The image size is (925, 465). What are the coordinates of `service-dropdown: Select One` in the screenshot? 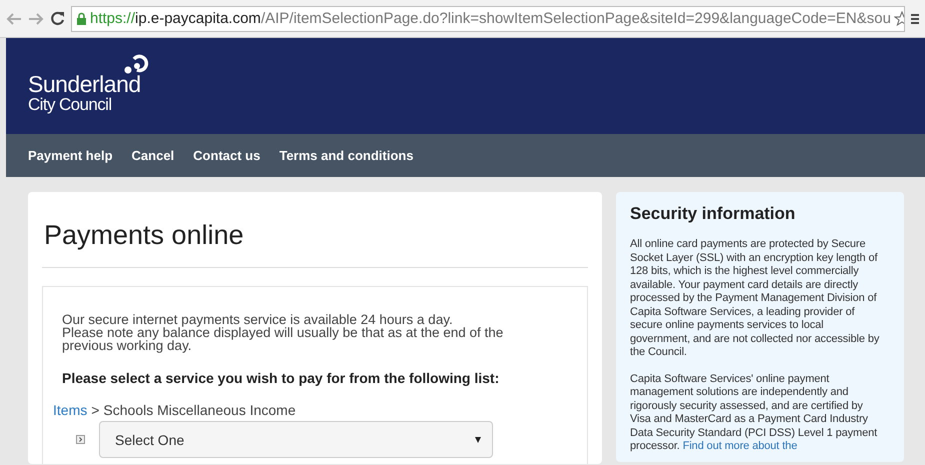 It's located at (296, 439).